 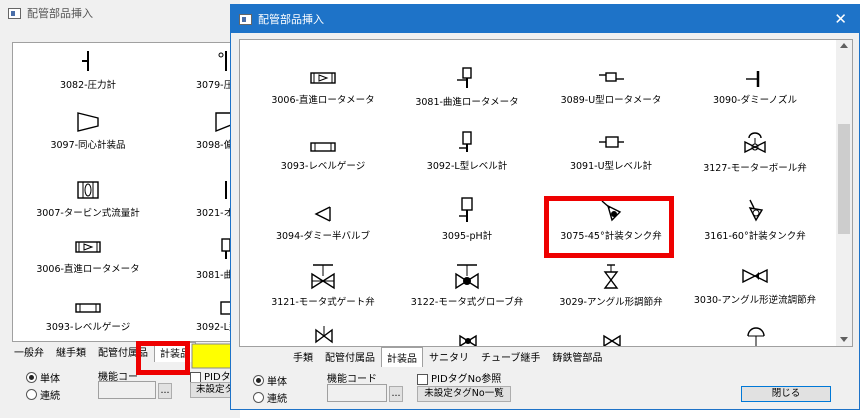 I want to click on motor-ball-valve-icon, so click(x=755, y=143).